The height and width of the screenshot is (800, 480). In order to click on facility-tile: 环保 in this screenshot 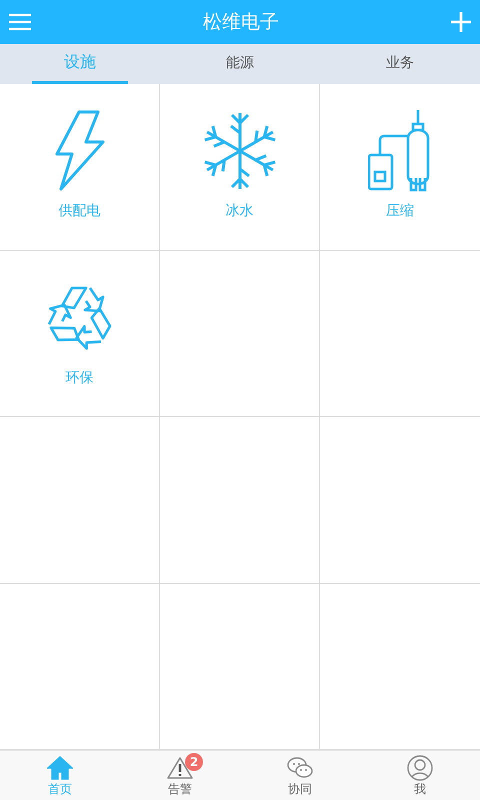, I will do `click(80, 333)`.